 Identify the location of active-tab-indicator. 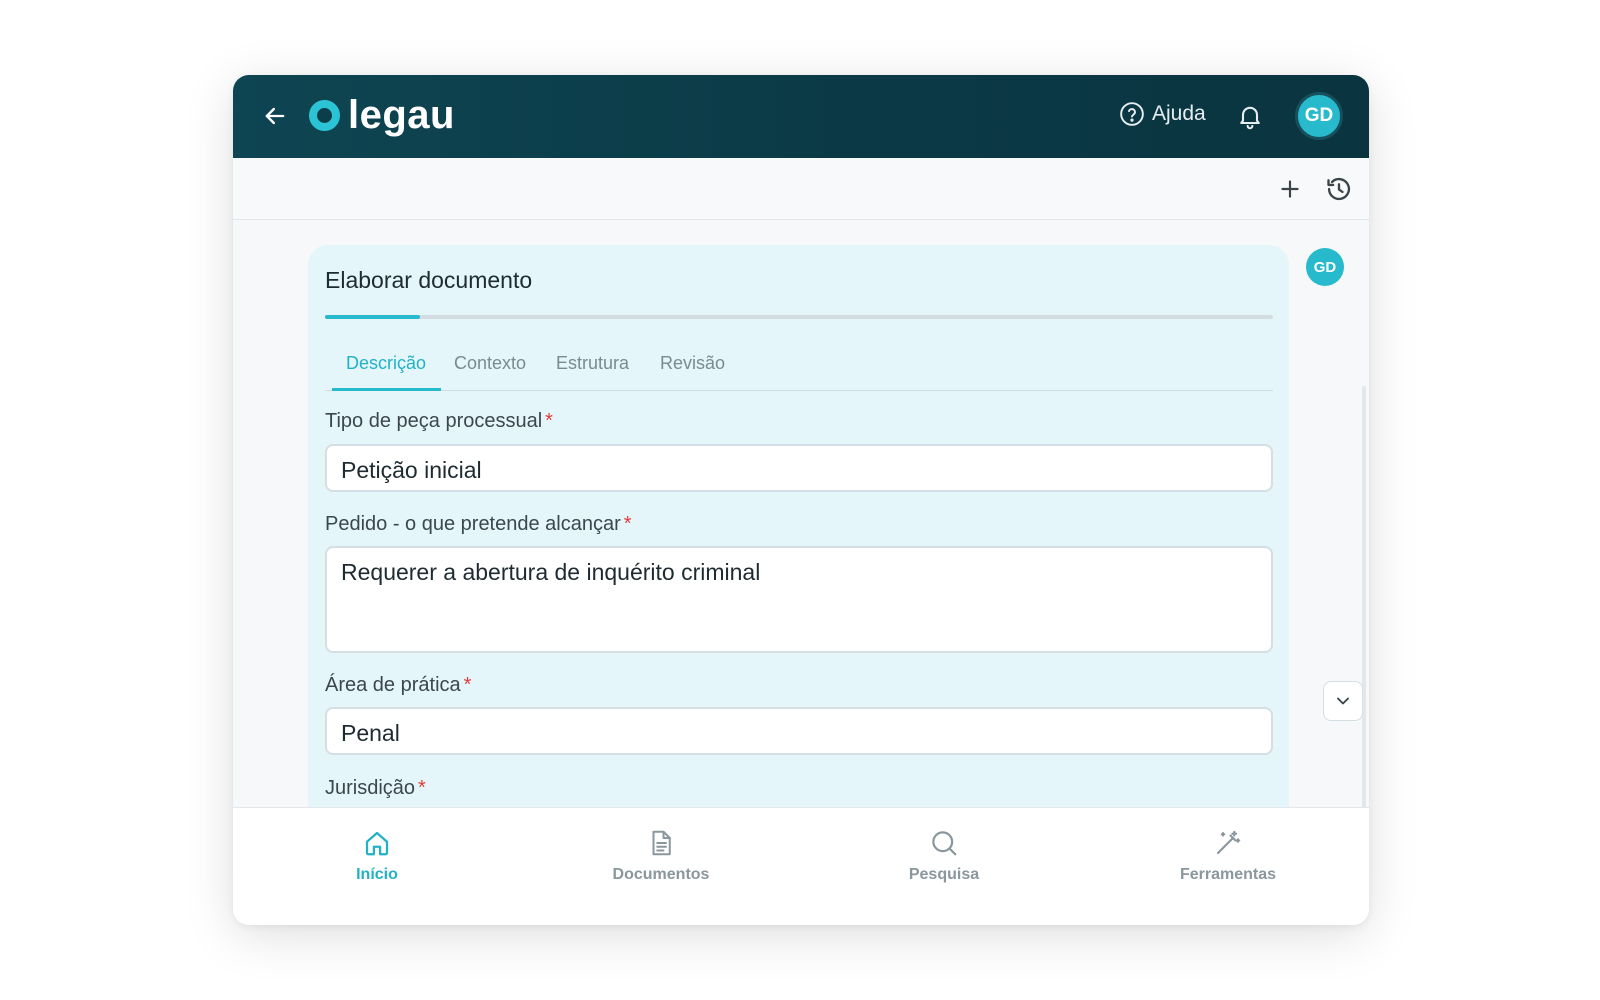
(386, 389).